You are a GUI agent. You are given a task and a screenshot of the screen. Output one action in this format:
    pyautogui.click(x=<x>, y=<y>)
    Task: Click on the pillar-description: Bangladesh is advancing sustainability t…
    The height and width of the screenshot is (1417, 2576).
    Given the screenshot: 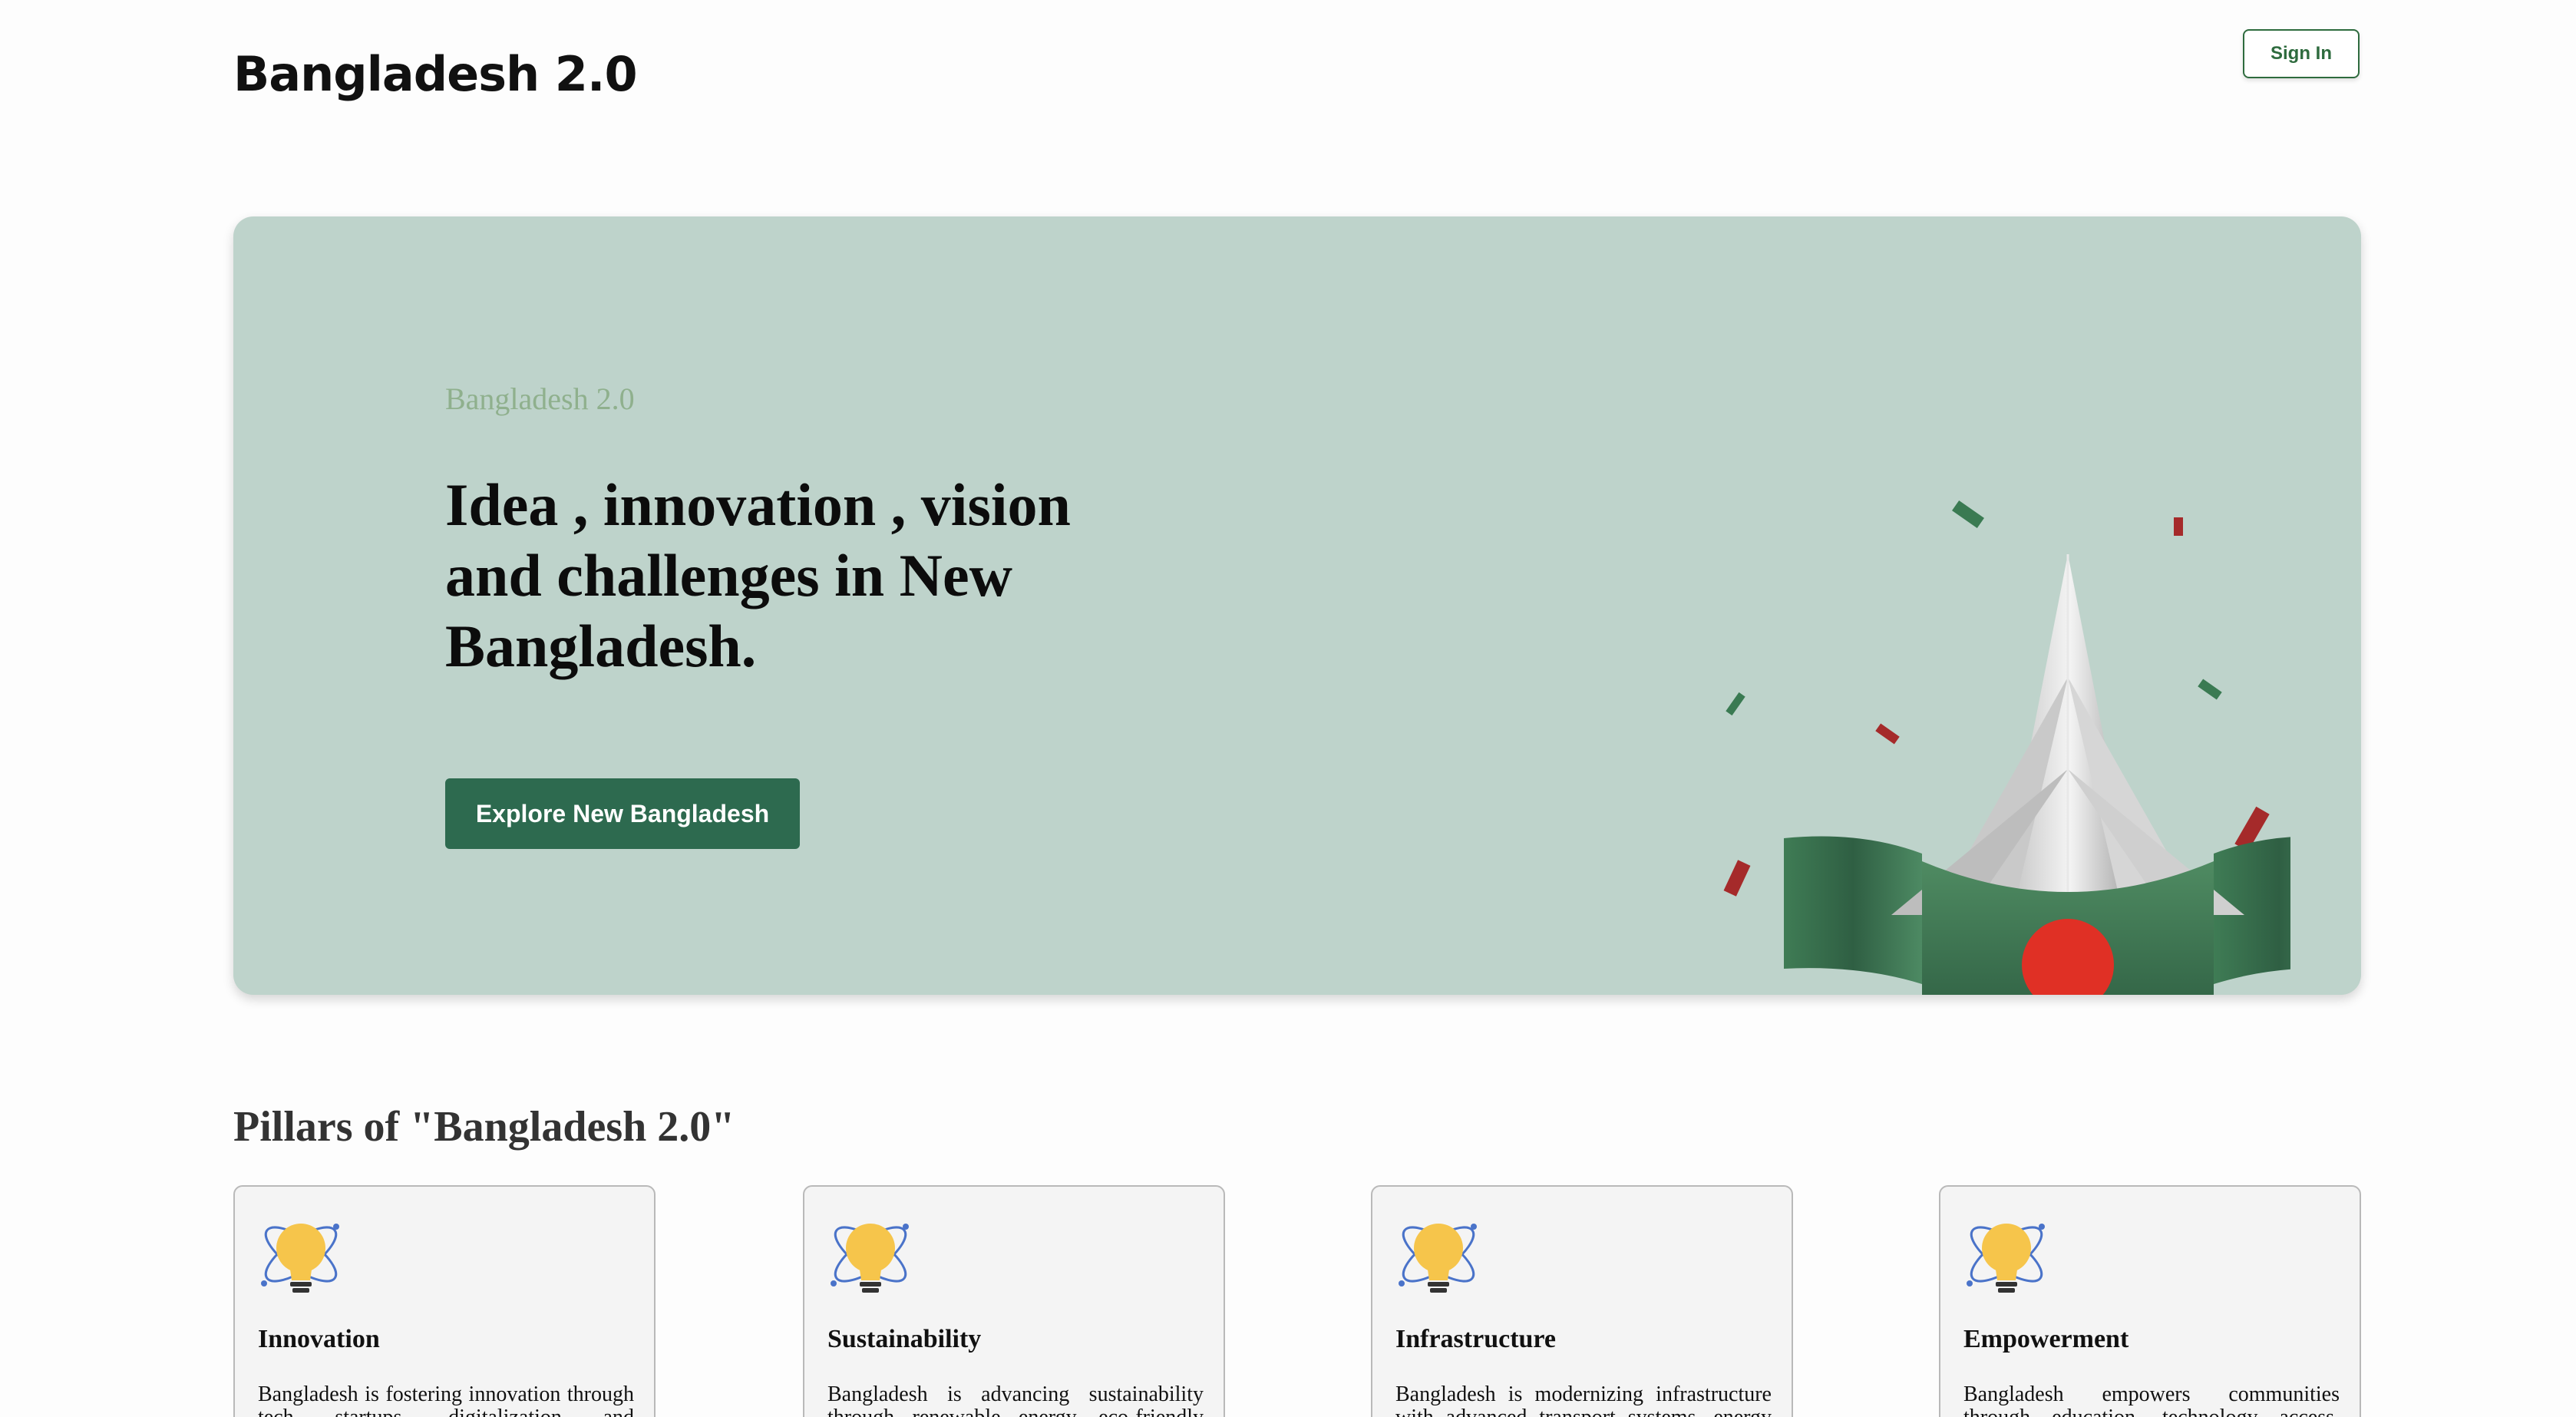 What is the action you would take?
    pyautogui.click(x=1015, y=1399)
    